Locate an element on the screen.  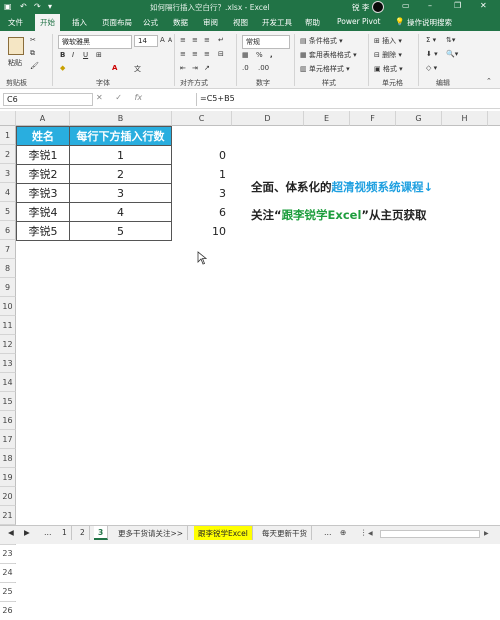
select-all-corner is located at coordinates (8, 118).